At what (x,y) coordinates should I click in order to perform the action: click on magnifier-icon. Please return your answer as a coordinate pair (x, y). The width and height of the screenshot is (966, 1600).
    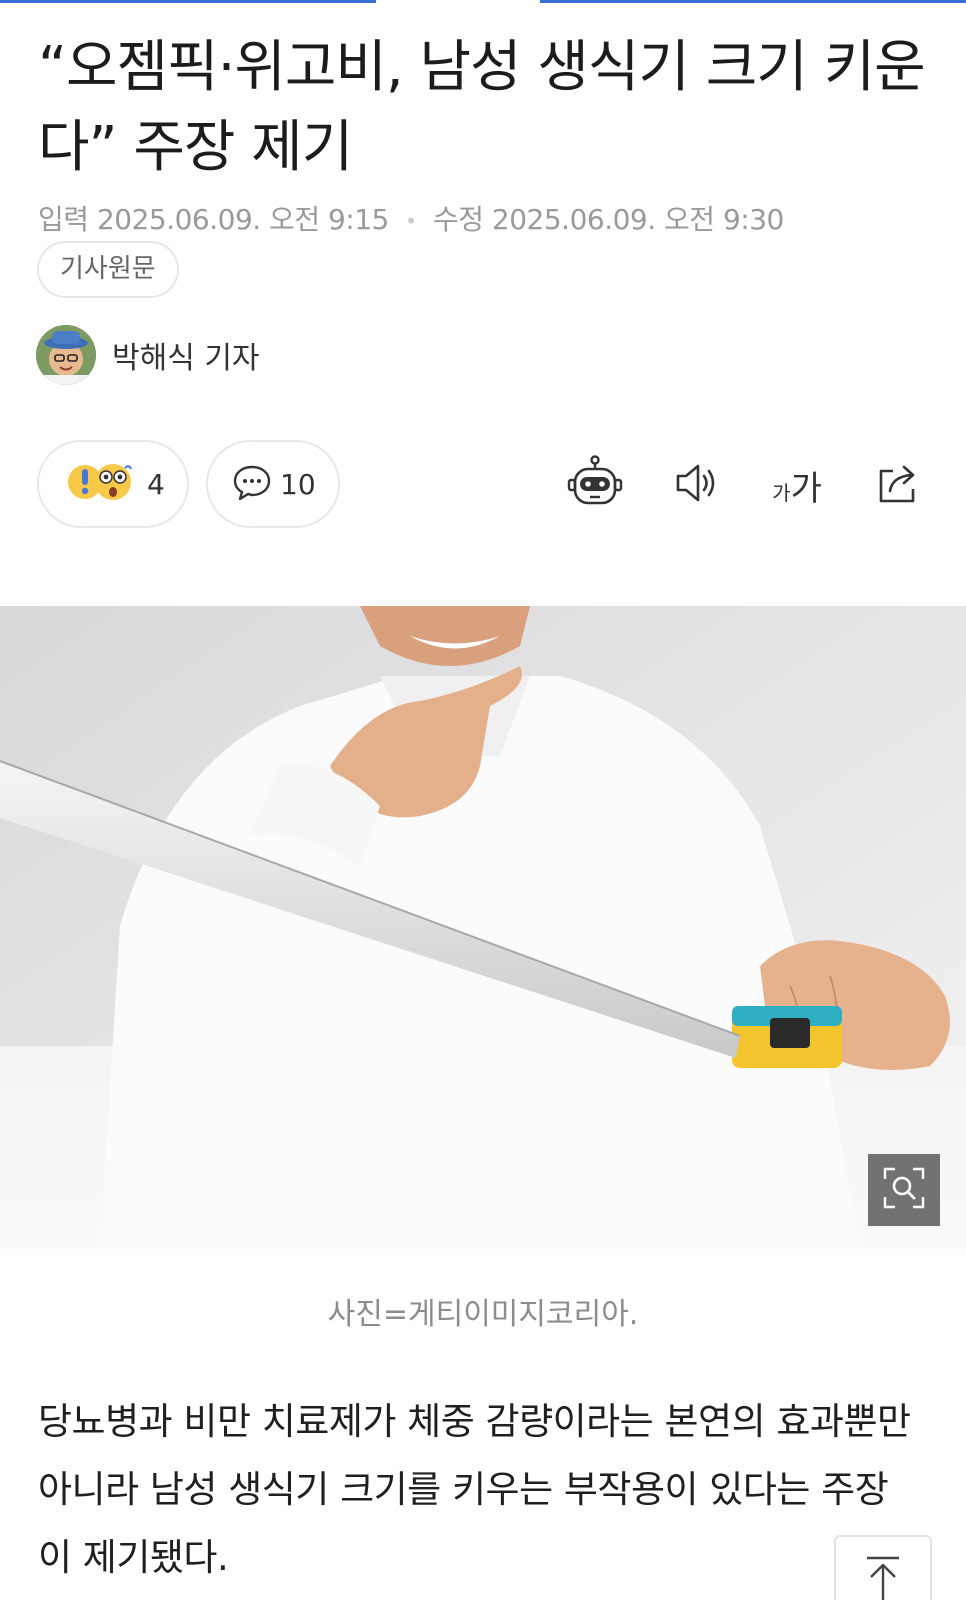
    Looking at the image, I should click on (904, 1190).